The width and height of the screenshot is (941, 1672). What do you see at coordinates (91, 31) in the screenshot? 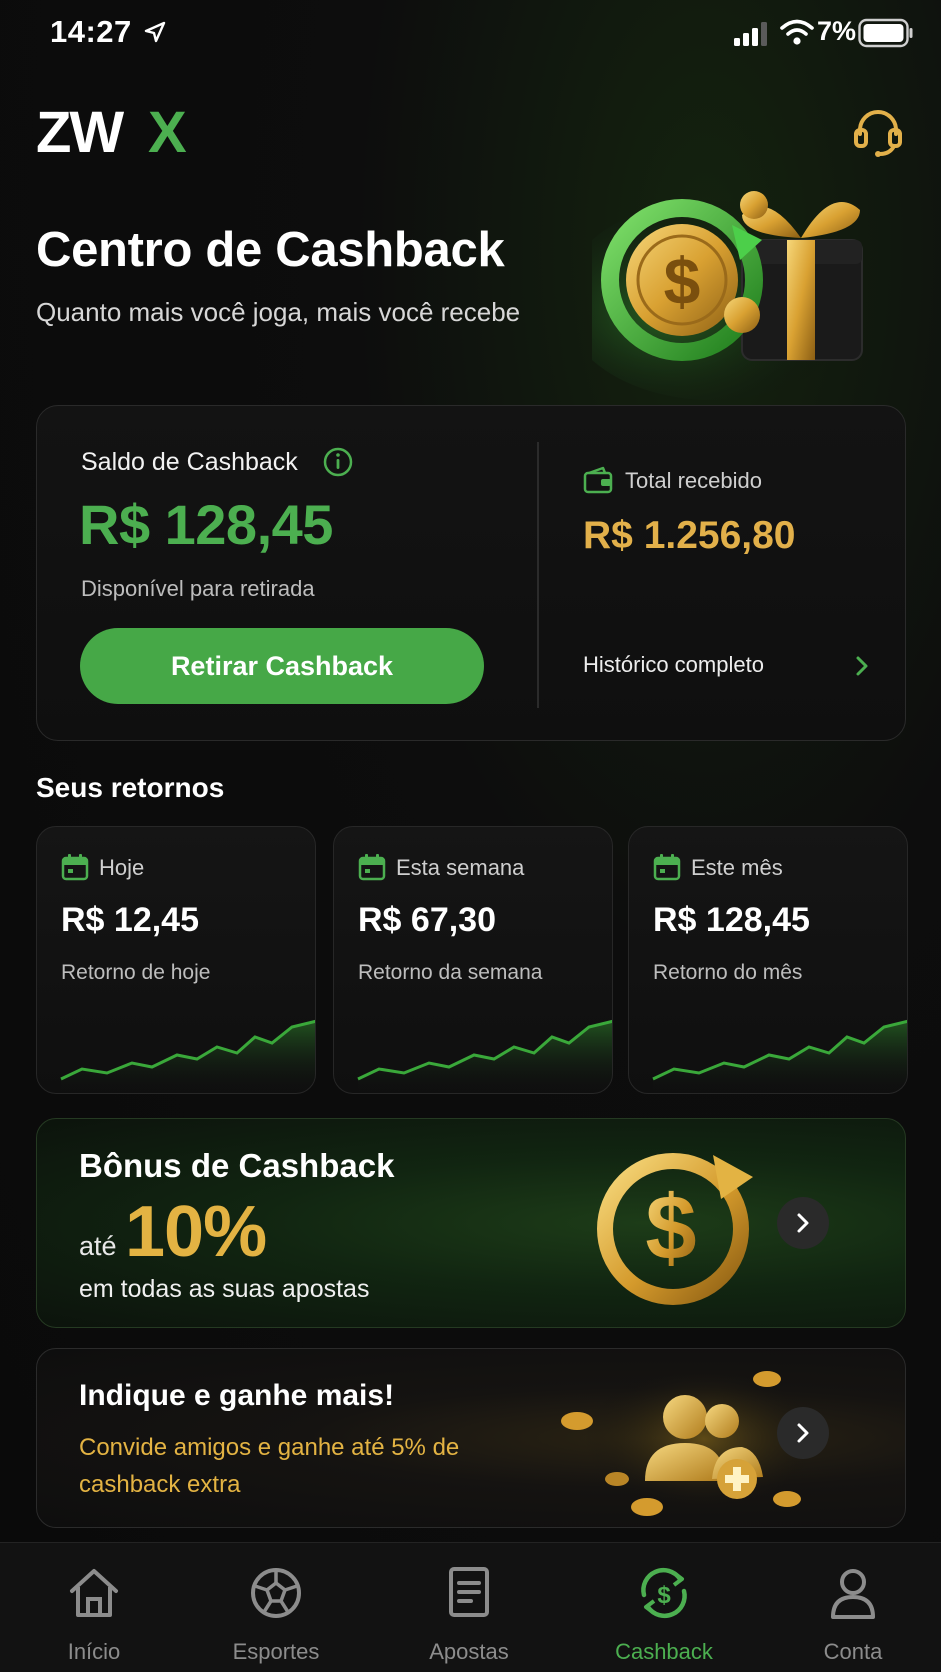
I see `status-time: 14:27` at bounding box center [91, 31].